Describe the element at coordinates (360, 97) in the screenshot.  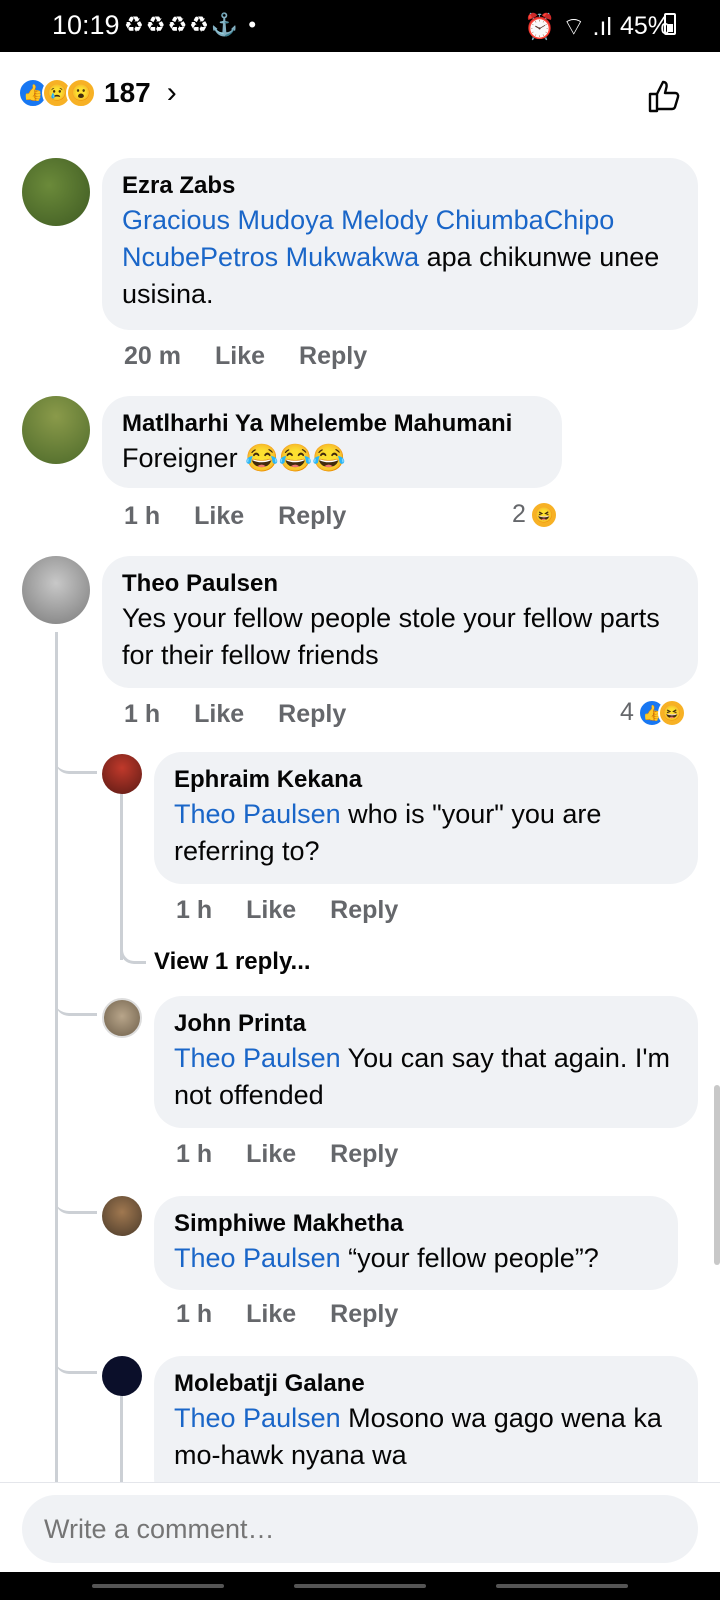
I see `reactions-header: 👍 😢 😮 187 ›` at that location.